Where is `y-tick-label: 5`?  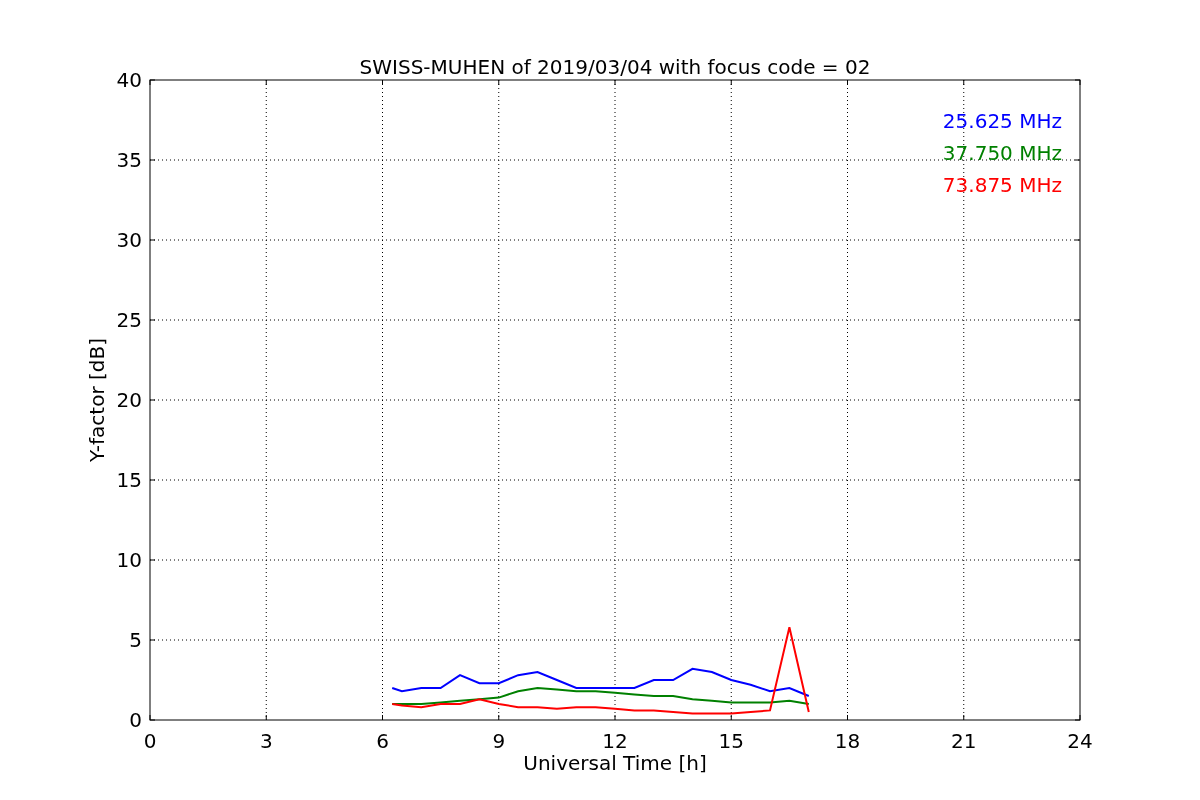 y-tick-label: 5 is located at coordinates (135, 640).